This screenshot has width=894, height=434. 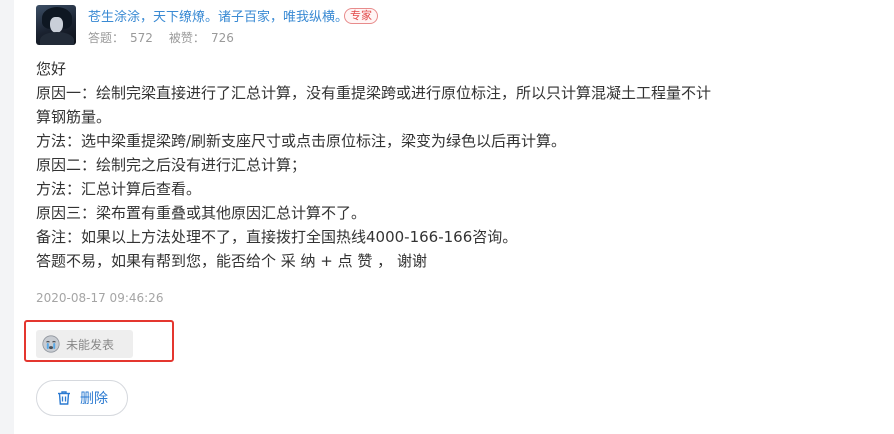 I want to click on trash-icon, so click(x=64, y=398).